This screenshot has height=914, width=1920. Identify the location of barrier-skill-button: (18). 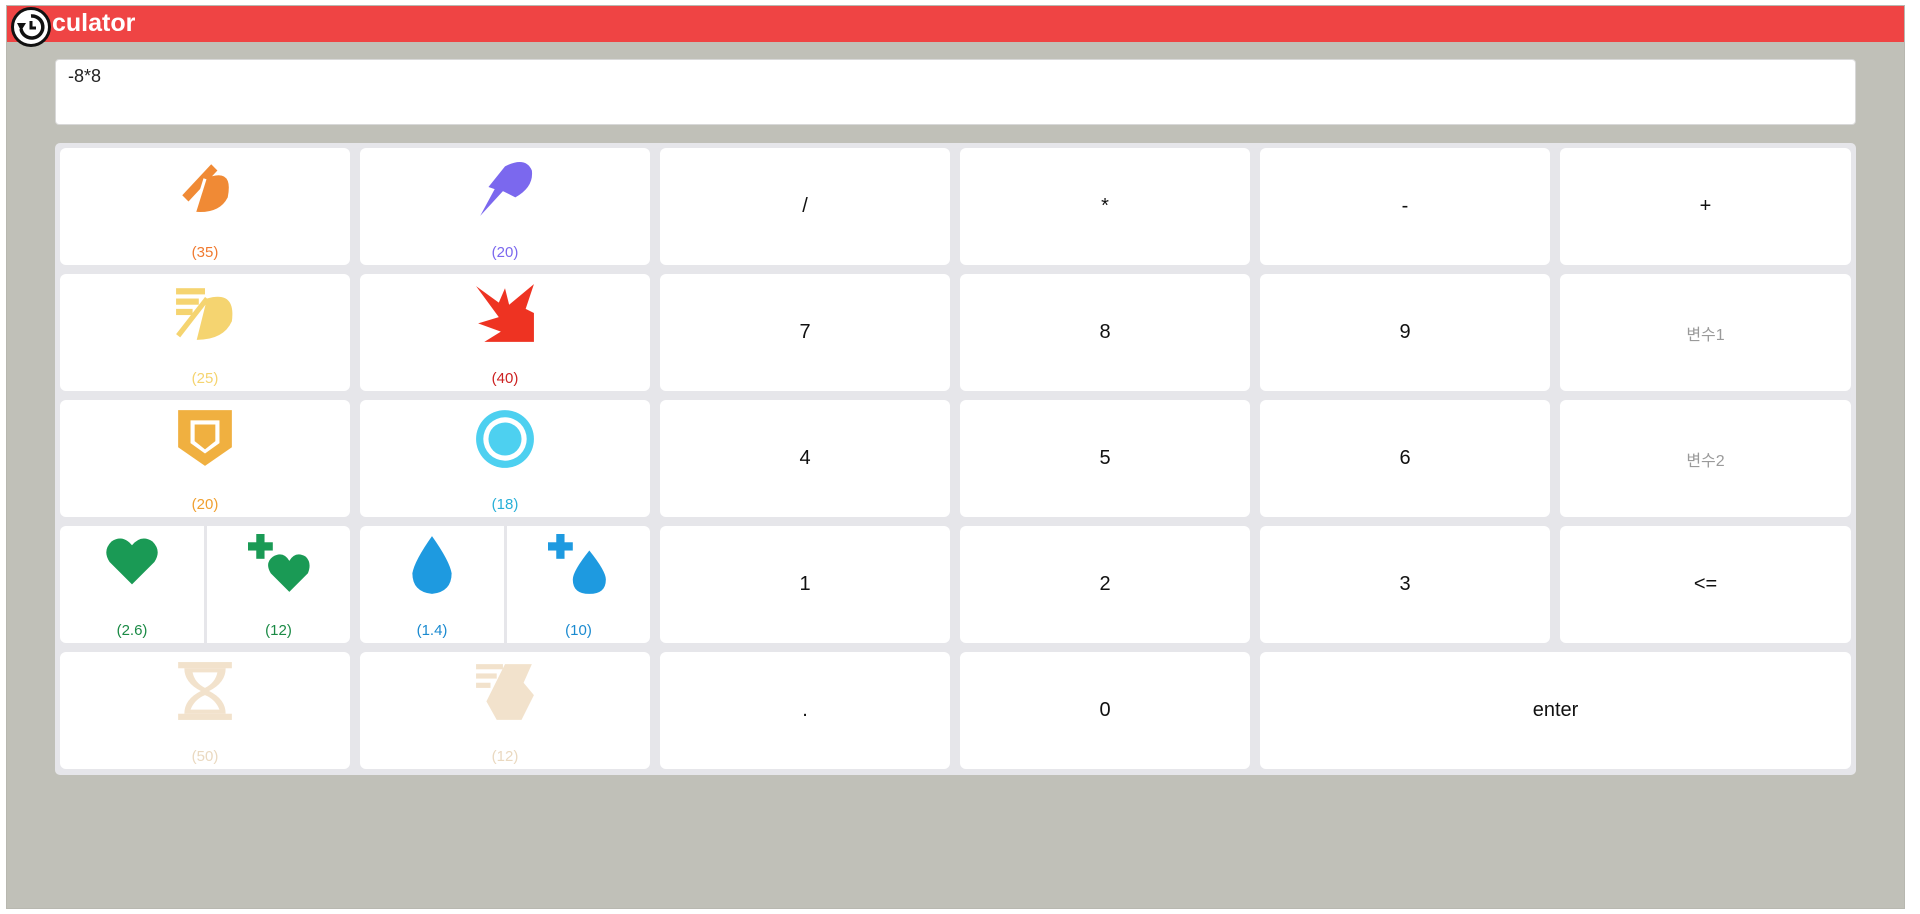
(505, 458).